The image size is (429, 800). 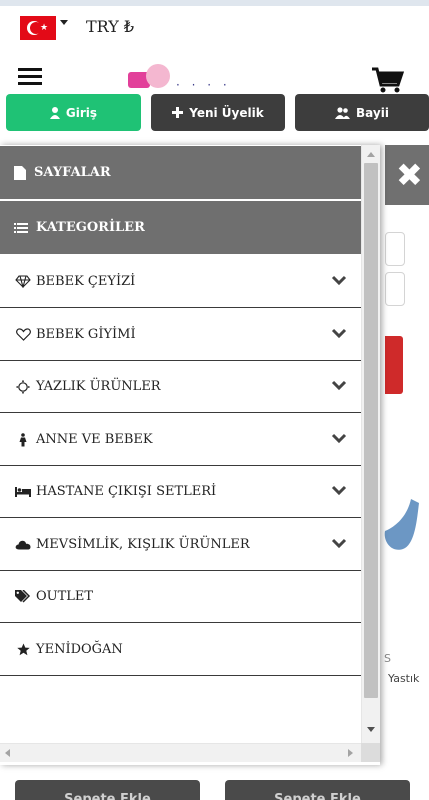 What do you see at coordinates (370, 752) in the screenshot?
I see `scrollbar-corner` at bounding box center [370, 752].